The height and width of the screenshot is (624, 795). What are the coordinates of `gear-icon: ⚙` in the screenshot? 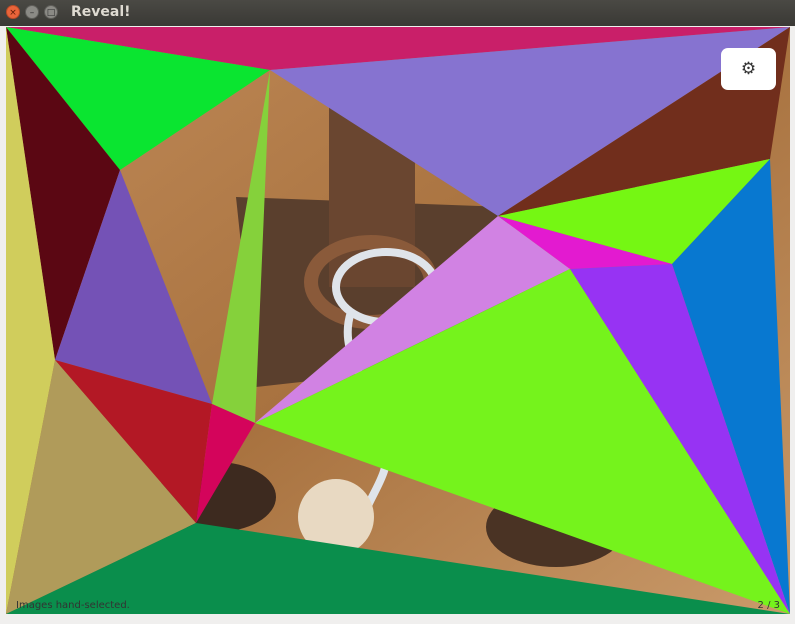 It's located at (748, 69).